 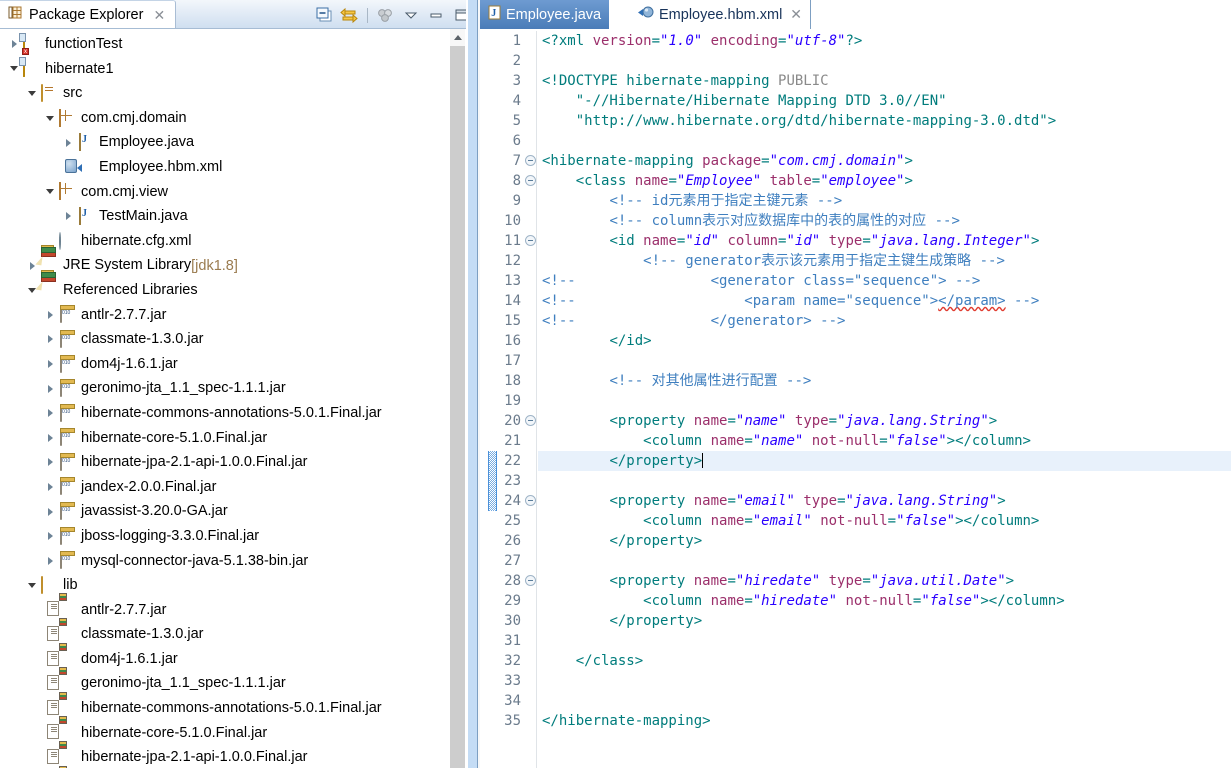 I want to click on close-icon: ✕, so click(x=159, y=15).